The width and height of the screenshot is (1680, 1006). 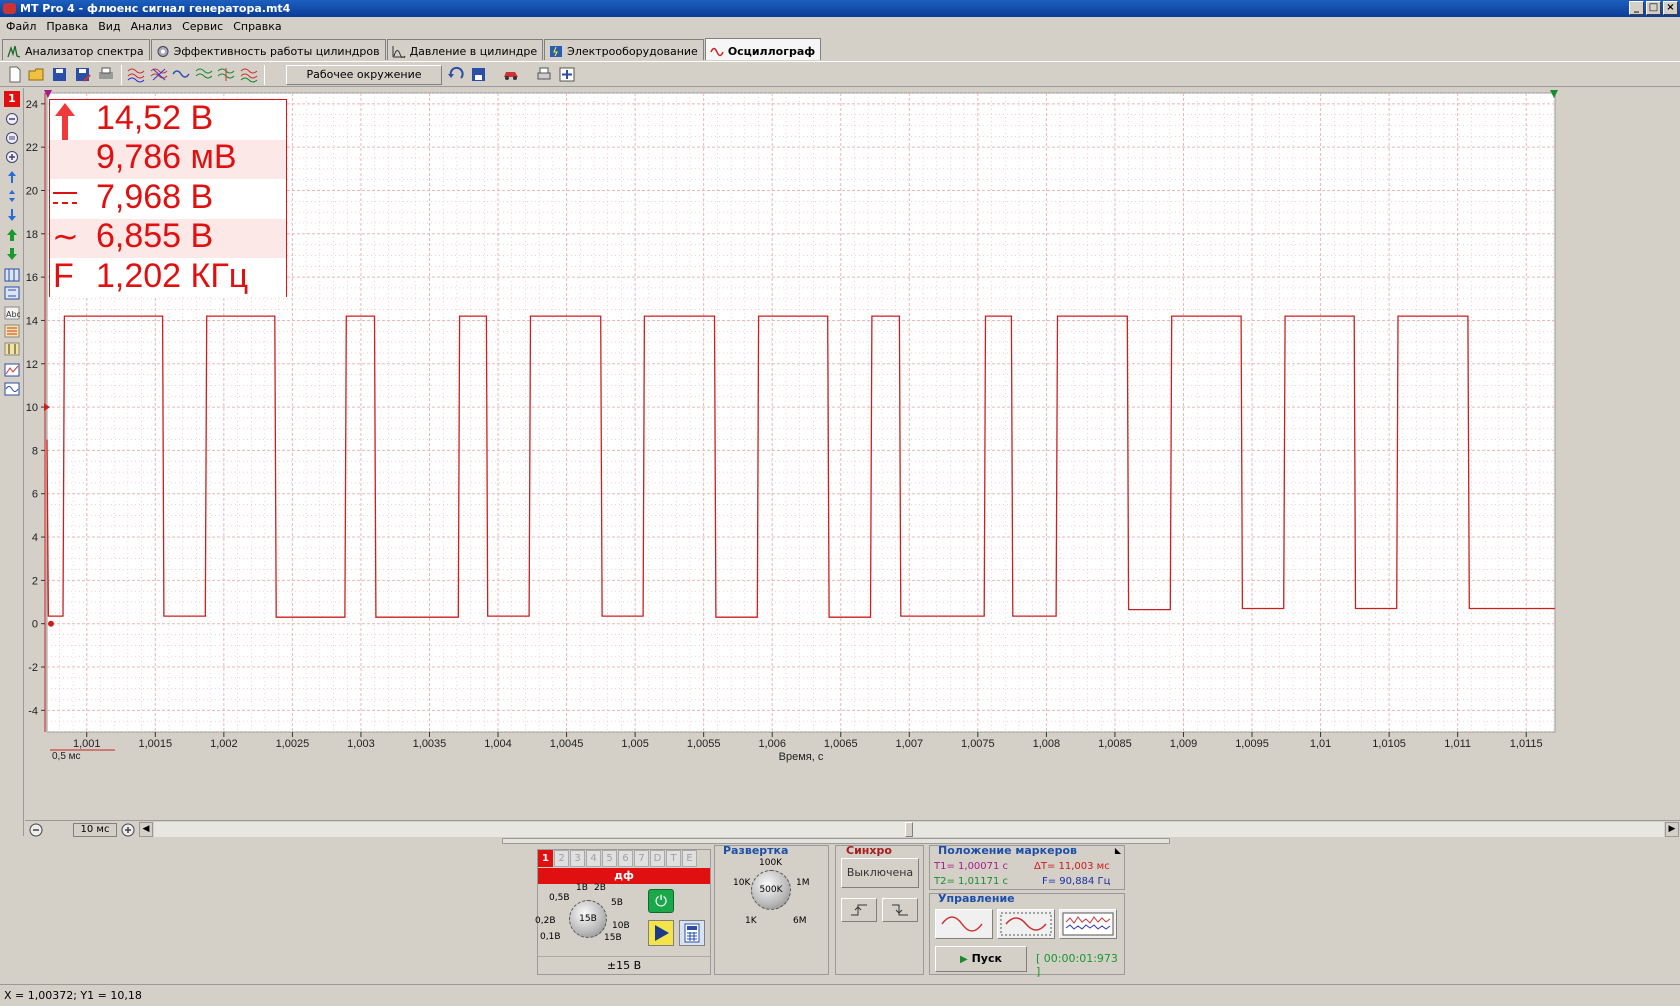 What do you see at coordinates (971, 866) in the screenshot?
I see `marker-t1: T1= 1,00071 с` at bounding box center [971, 866].